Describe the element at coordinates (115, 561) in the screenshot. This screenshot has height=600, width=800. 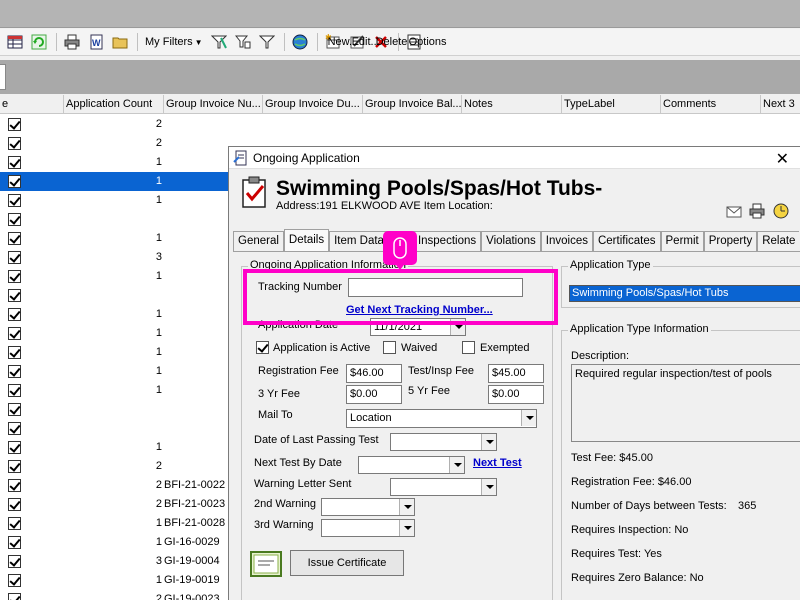
I see `table-row: 3 GI-19-0004` at that location.